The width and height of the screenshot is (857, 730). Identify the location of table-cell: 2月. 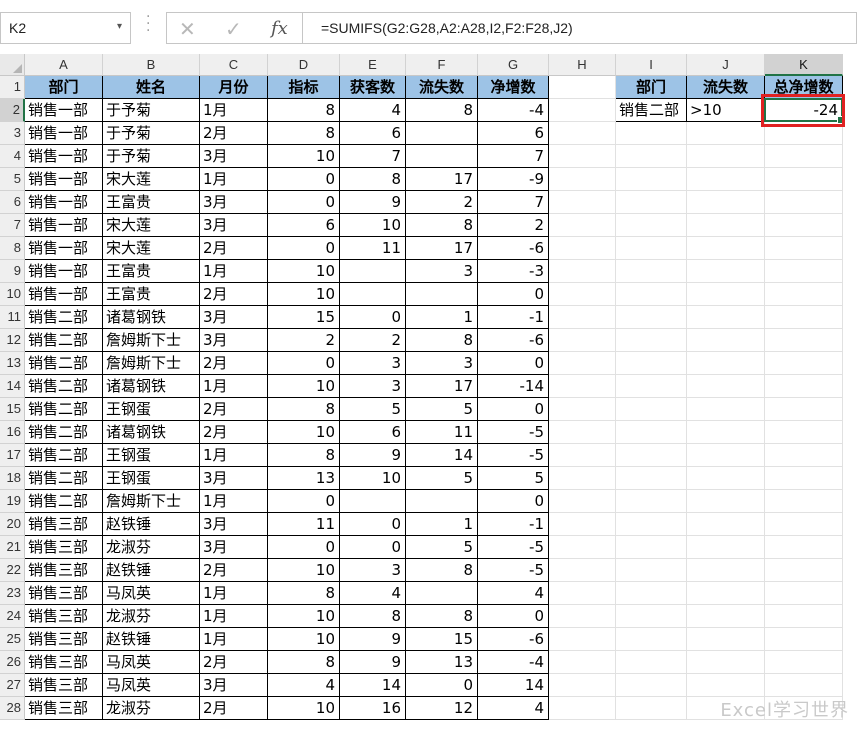
(234, 133).